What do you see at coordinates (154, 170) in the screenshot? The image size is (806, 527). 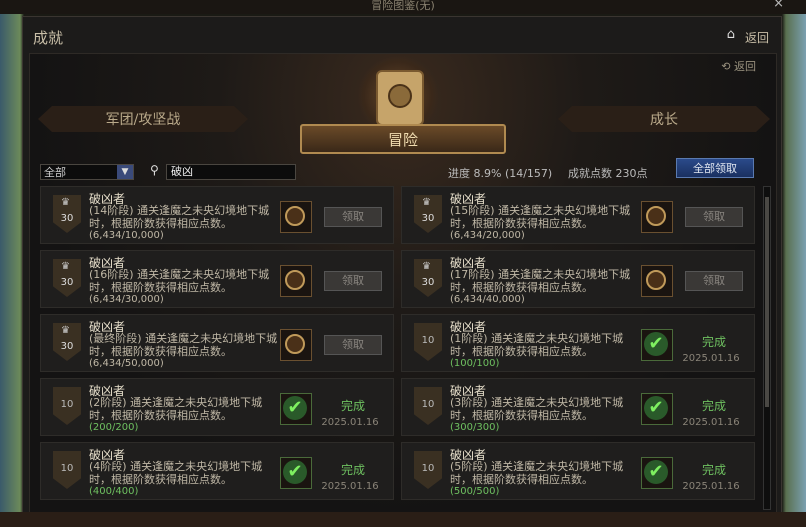 I see `search-icon: ⚲` at bounding box center [154, 170].